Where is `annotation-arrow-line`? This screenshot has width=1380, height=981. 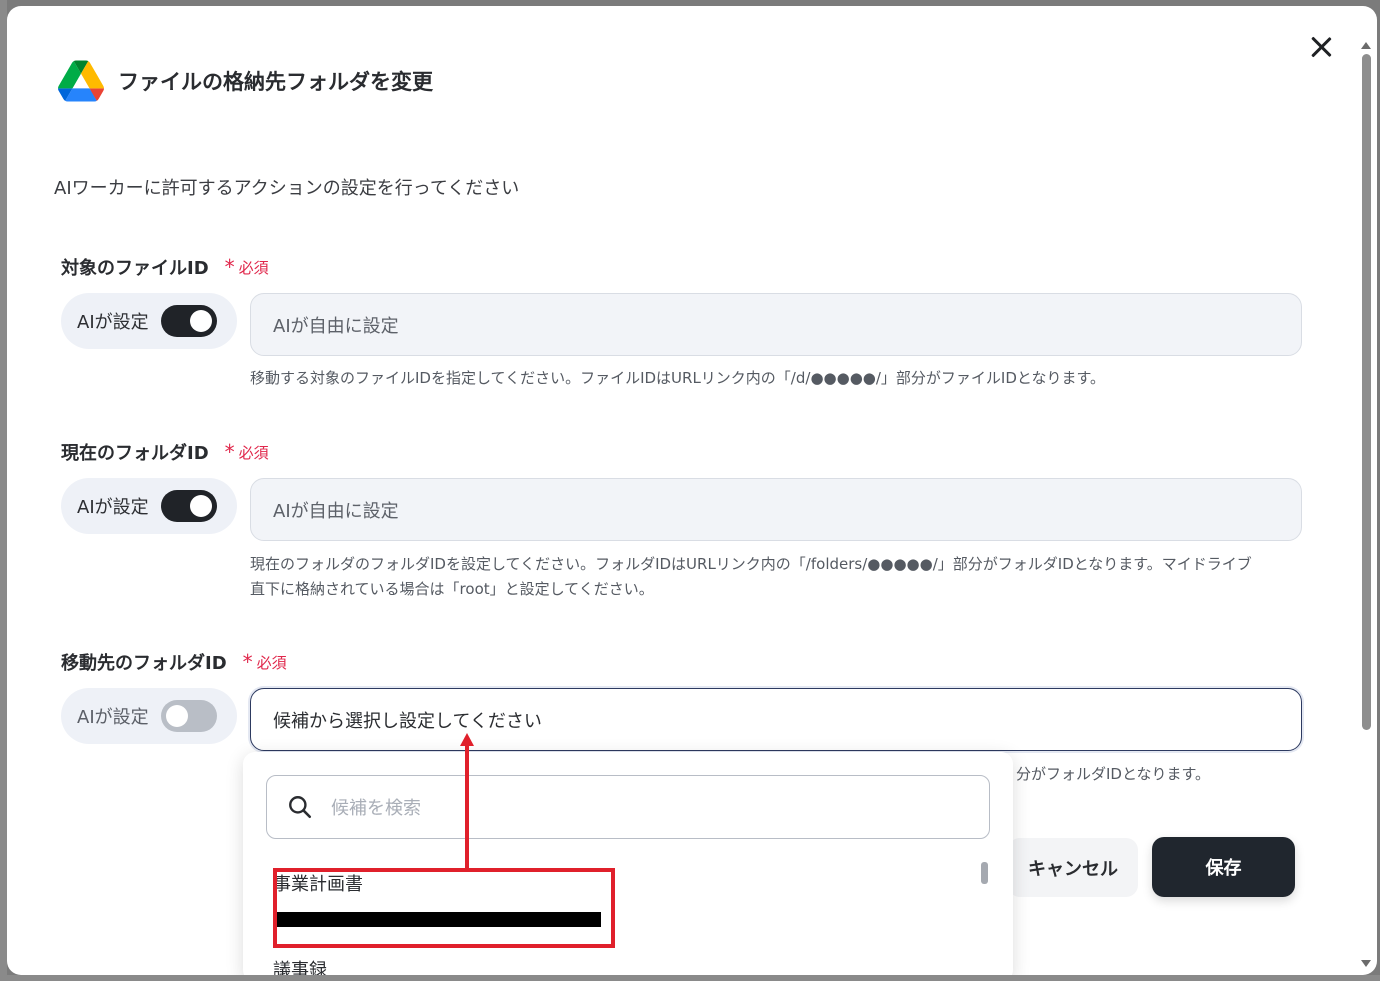
annotation-arrow-line is located at coordinates (467, 806).